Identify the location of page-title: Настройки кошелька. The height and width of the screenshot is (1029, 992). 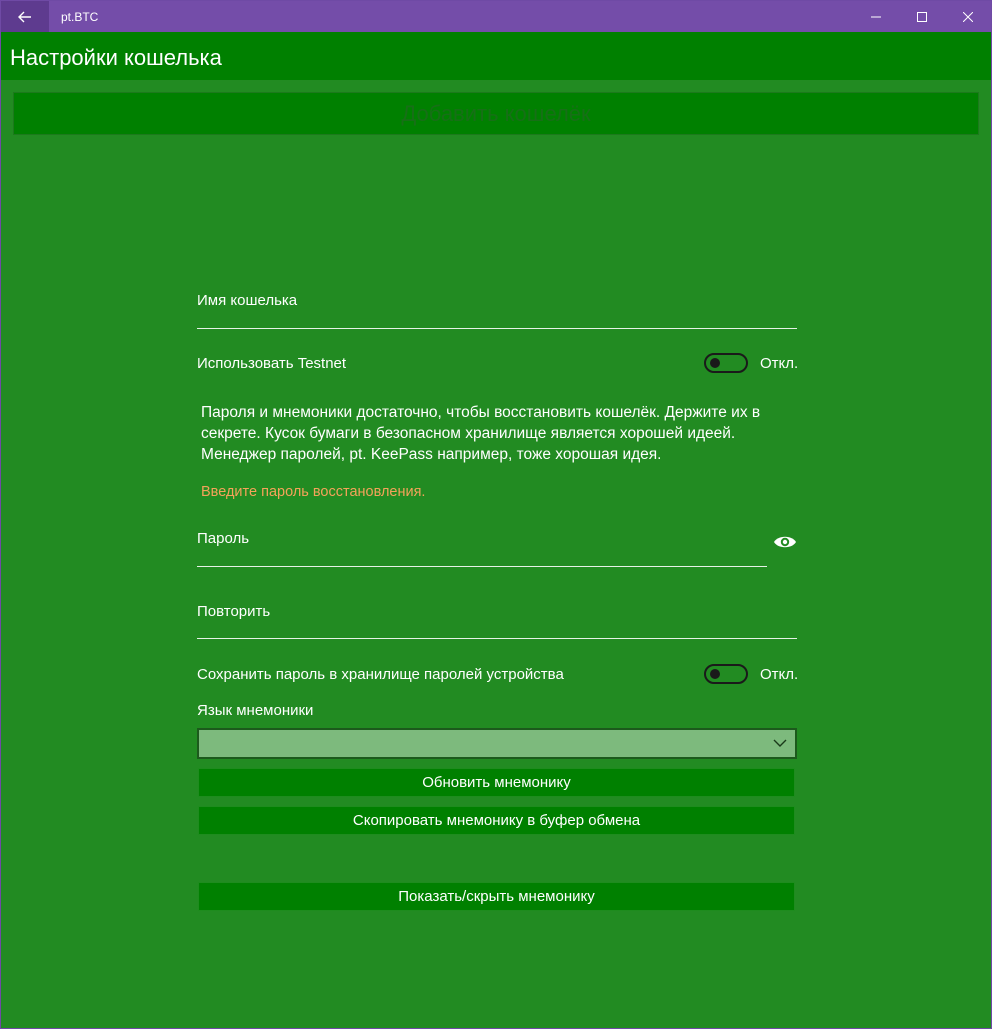
(116, 57).